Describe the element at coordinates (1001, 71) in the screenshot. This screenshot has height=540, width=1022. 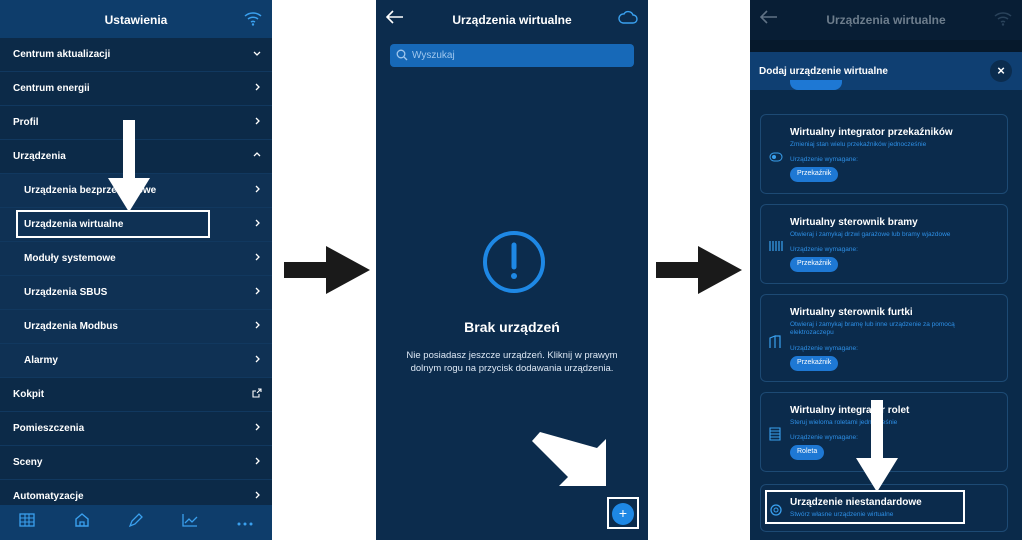
I see `close-button: ×` at that location.